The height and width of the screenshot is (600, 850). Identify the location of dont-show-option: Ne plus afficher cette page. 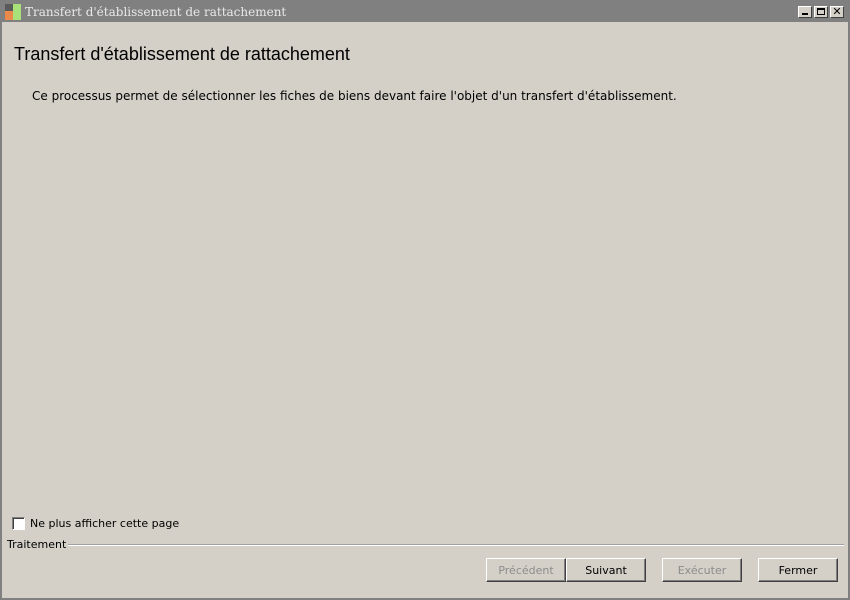
(95, 523).